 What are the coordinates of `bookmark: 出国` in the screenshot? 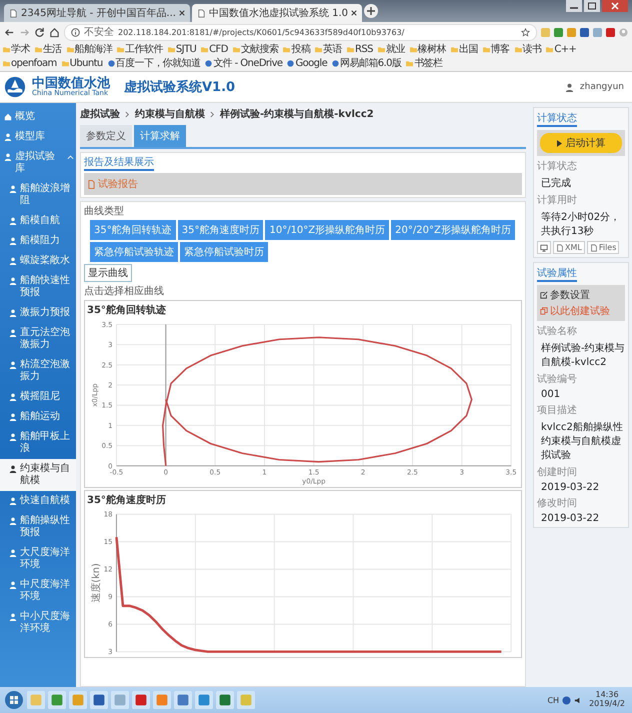 It's located at (464, 49).